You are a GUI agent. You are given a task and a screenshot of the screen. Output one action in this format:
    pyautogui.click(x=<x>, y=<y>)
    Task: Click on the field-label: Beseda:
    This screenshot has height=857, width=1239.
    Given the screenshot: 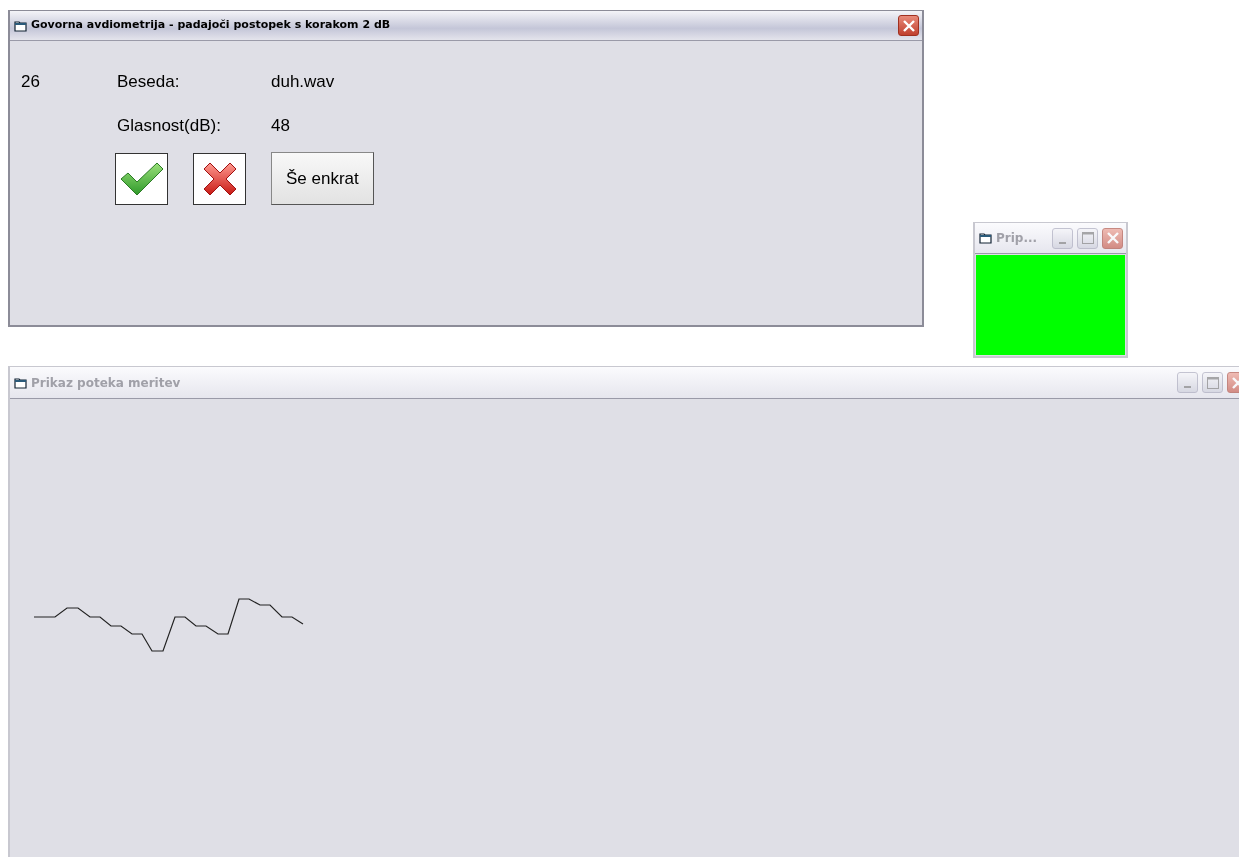 What is the action you would take?
    pyautogui.click(x=149, y=82)
    